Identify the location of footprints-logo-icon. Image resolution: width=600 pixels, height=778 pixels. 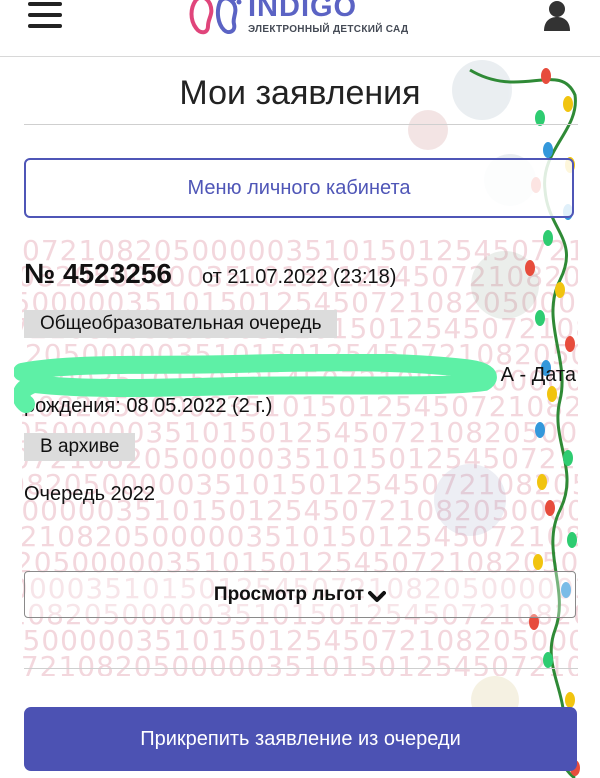
(215, 17).